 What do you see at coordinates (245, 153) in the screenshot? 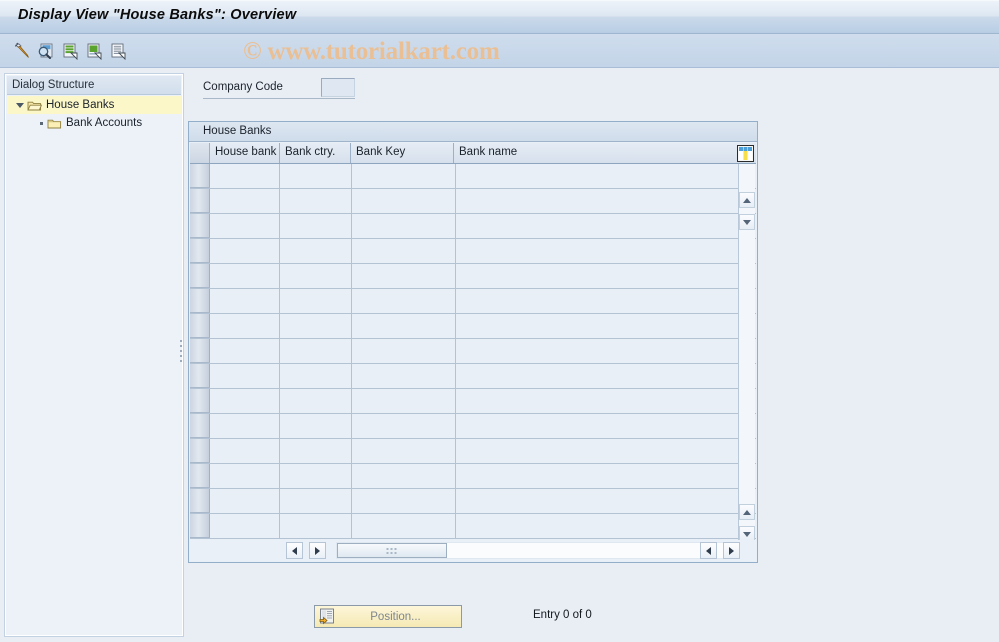
I see `column-header-house-bank: House bank` at bounding box center [245, 153].